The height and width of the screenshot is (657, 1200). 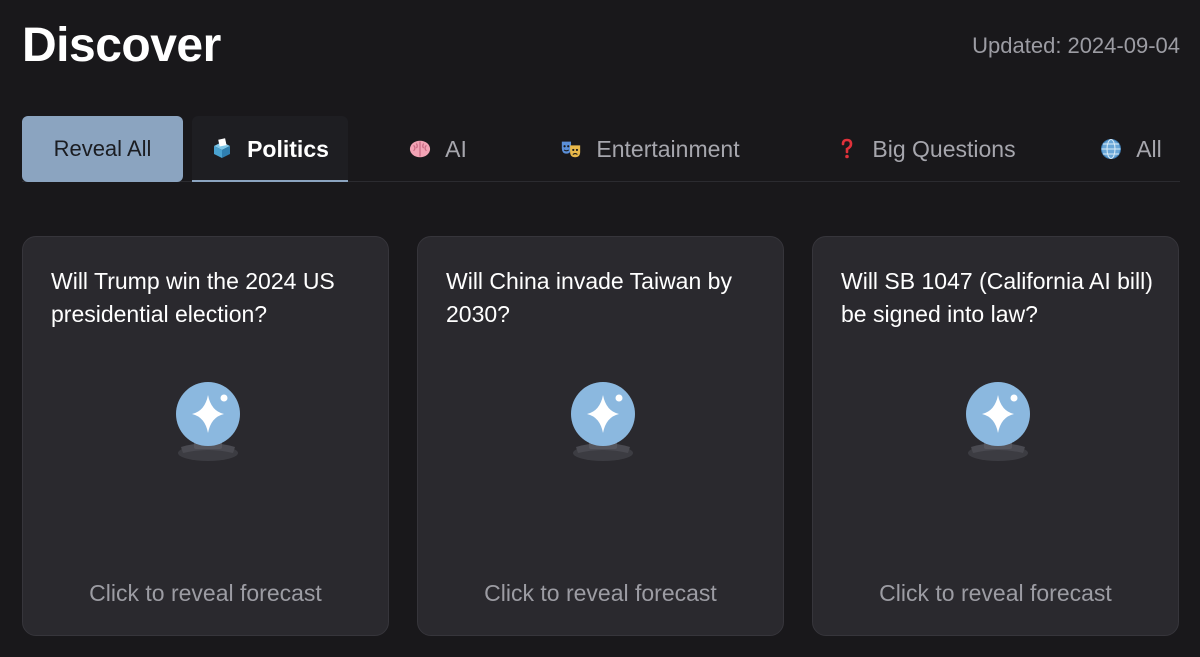 I want to click on tab-label: Big Questions, so click(x=944, y=148).